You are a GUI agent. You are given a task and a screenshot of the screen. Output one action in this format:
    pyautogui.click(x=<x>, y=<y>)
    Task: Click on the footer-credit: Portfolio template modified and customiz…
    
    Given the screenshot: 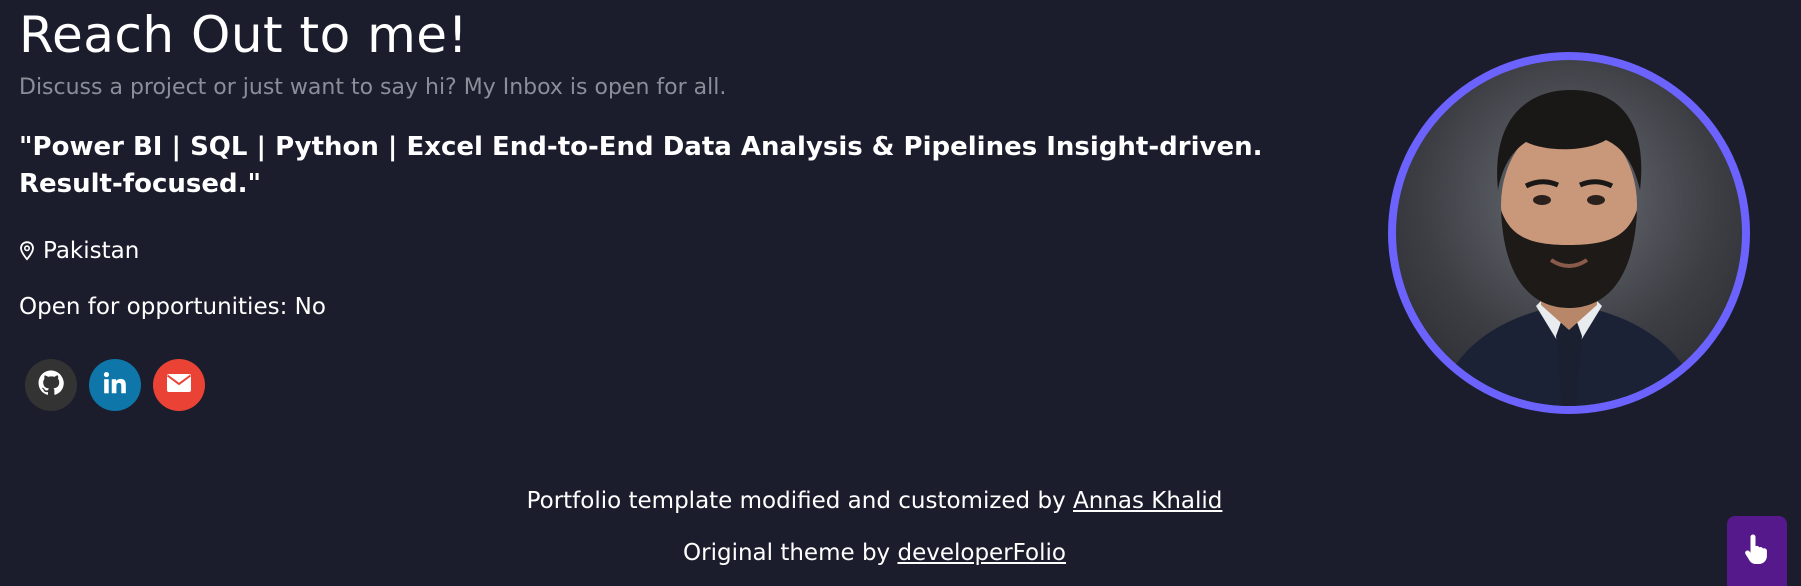 What is the action you would take?
    pyautogui.click(x=874, y=501)
    